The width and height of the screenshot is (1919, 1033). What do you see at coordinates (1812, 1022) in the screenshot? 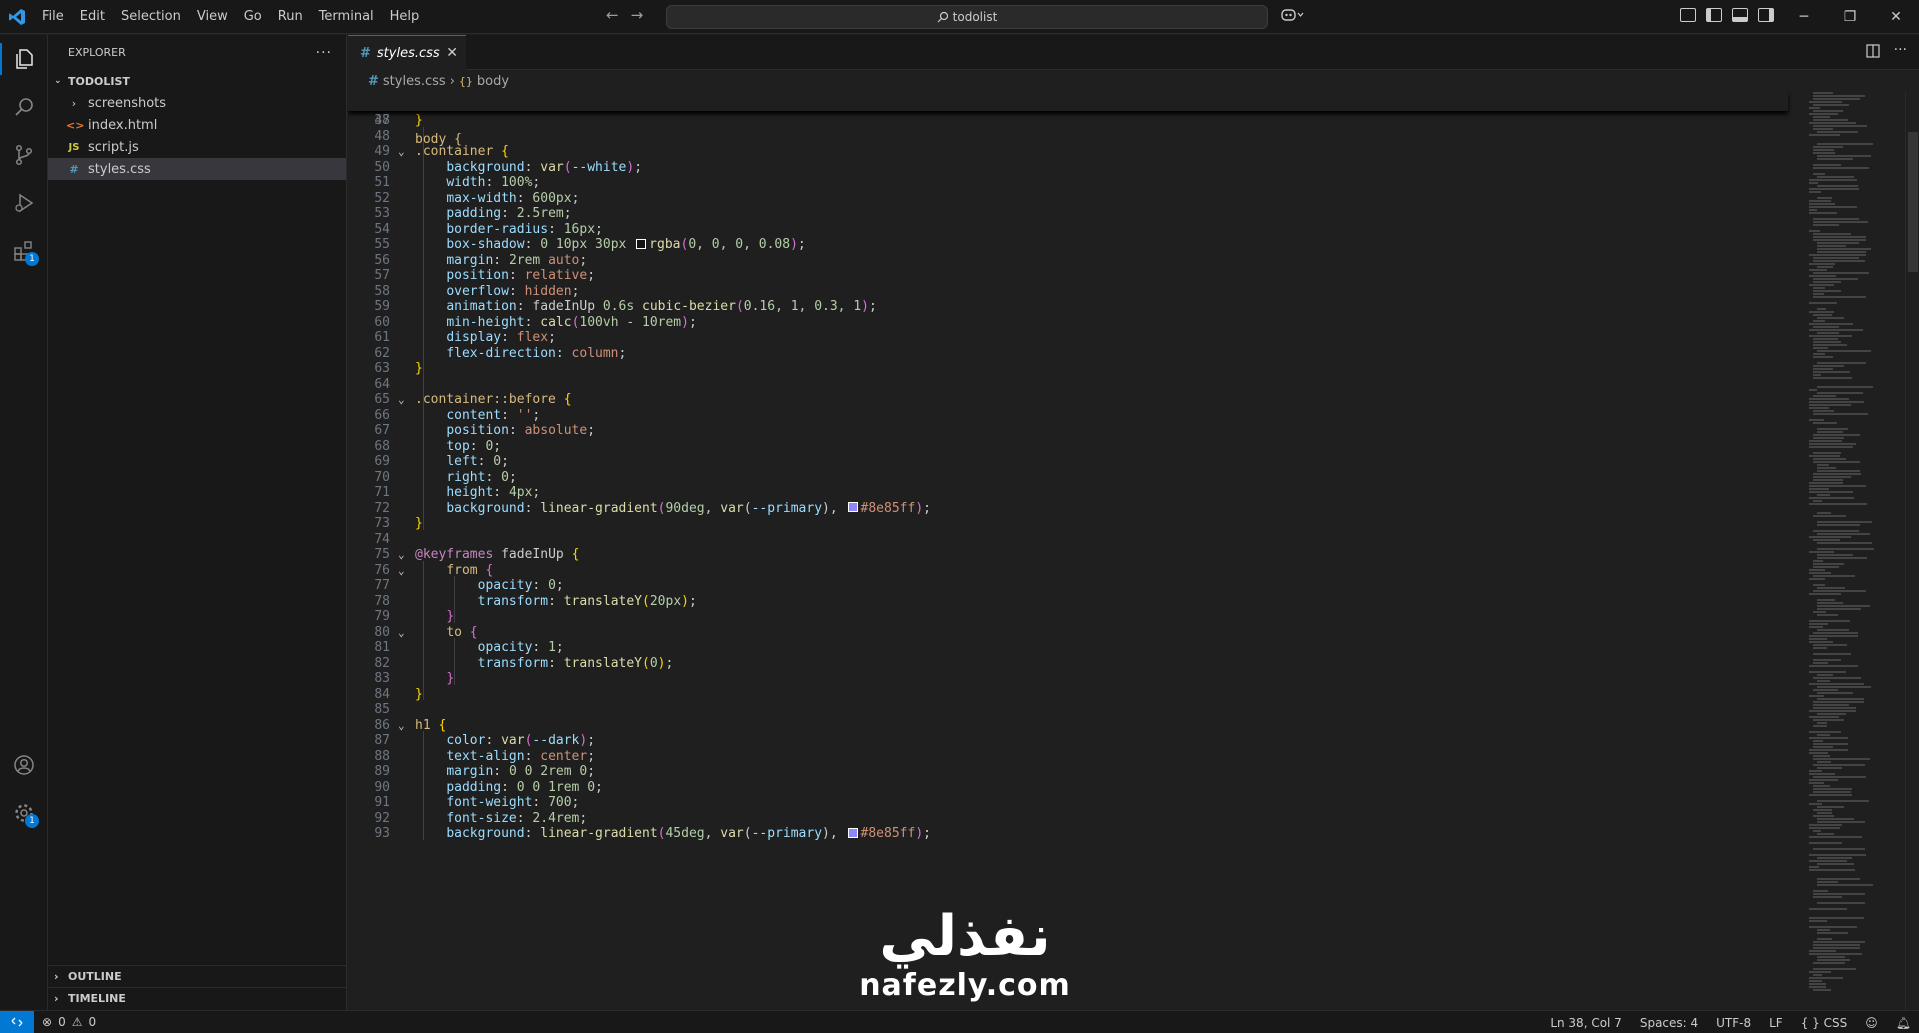
I see `braces-icon: { }` at bounding box center [1812, 1022].